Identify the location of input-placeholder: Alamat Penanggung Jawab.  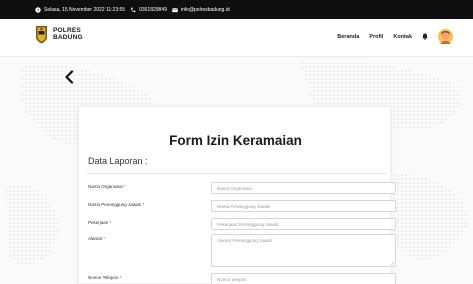
(245, 240).